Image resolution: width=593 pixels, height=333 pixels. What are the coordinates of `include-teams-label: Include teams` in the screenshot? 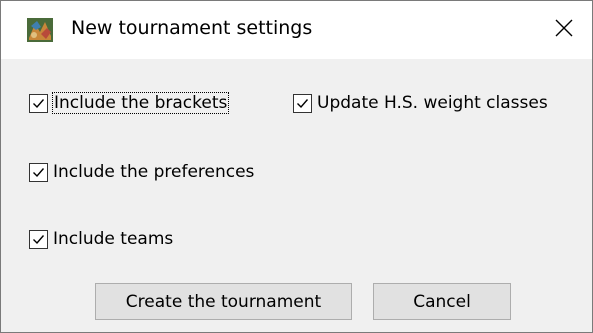 It's located at (113, 239).